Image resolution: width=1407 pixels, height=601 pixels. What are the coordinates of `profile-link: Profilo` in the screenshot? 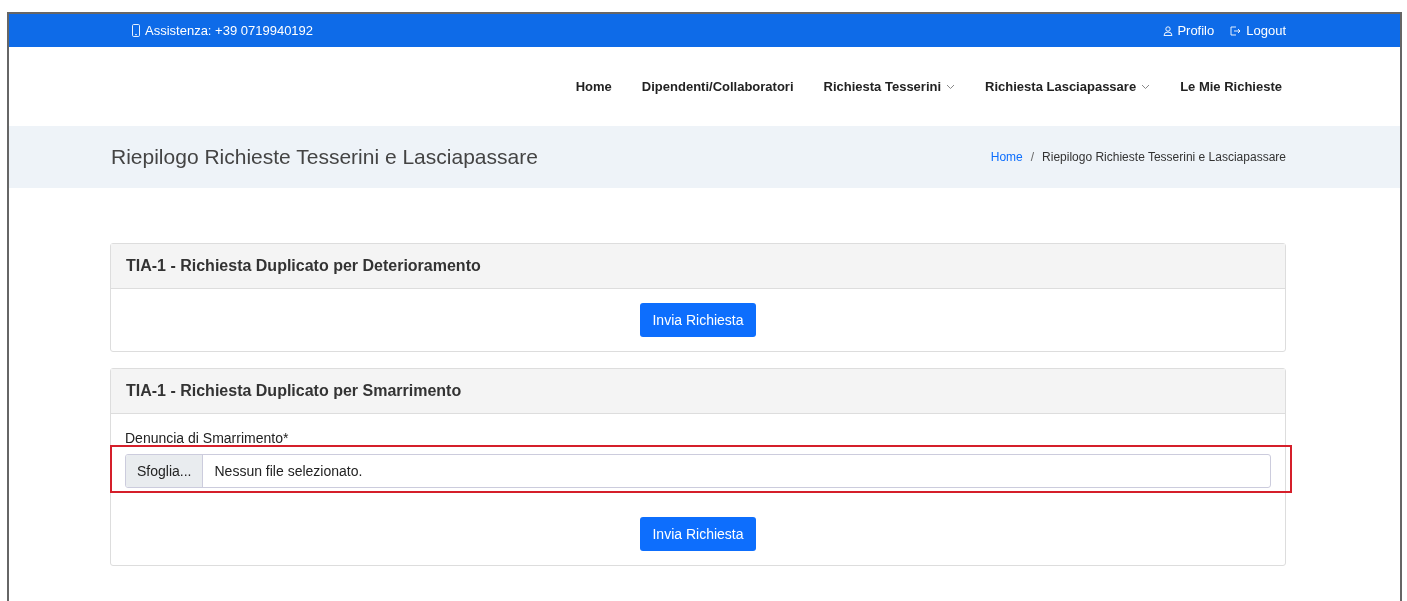 It's located at (1189, 30).